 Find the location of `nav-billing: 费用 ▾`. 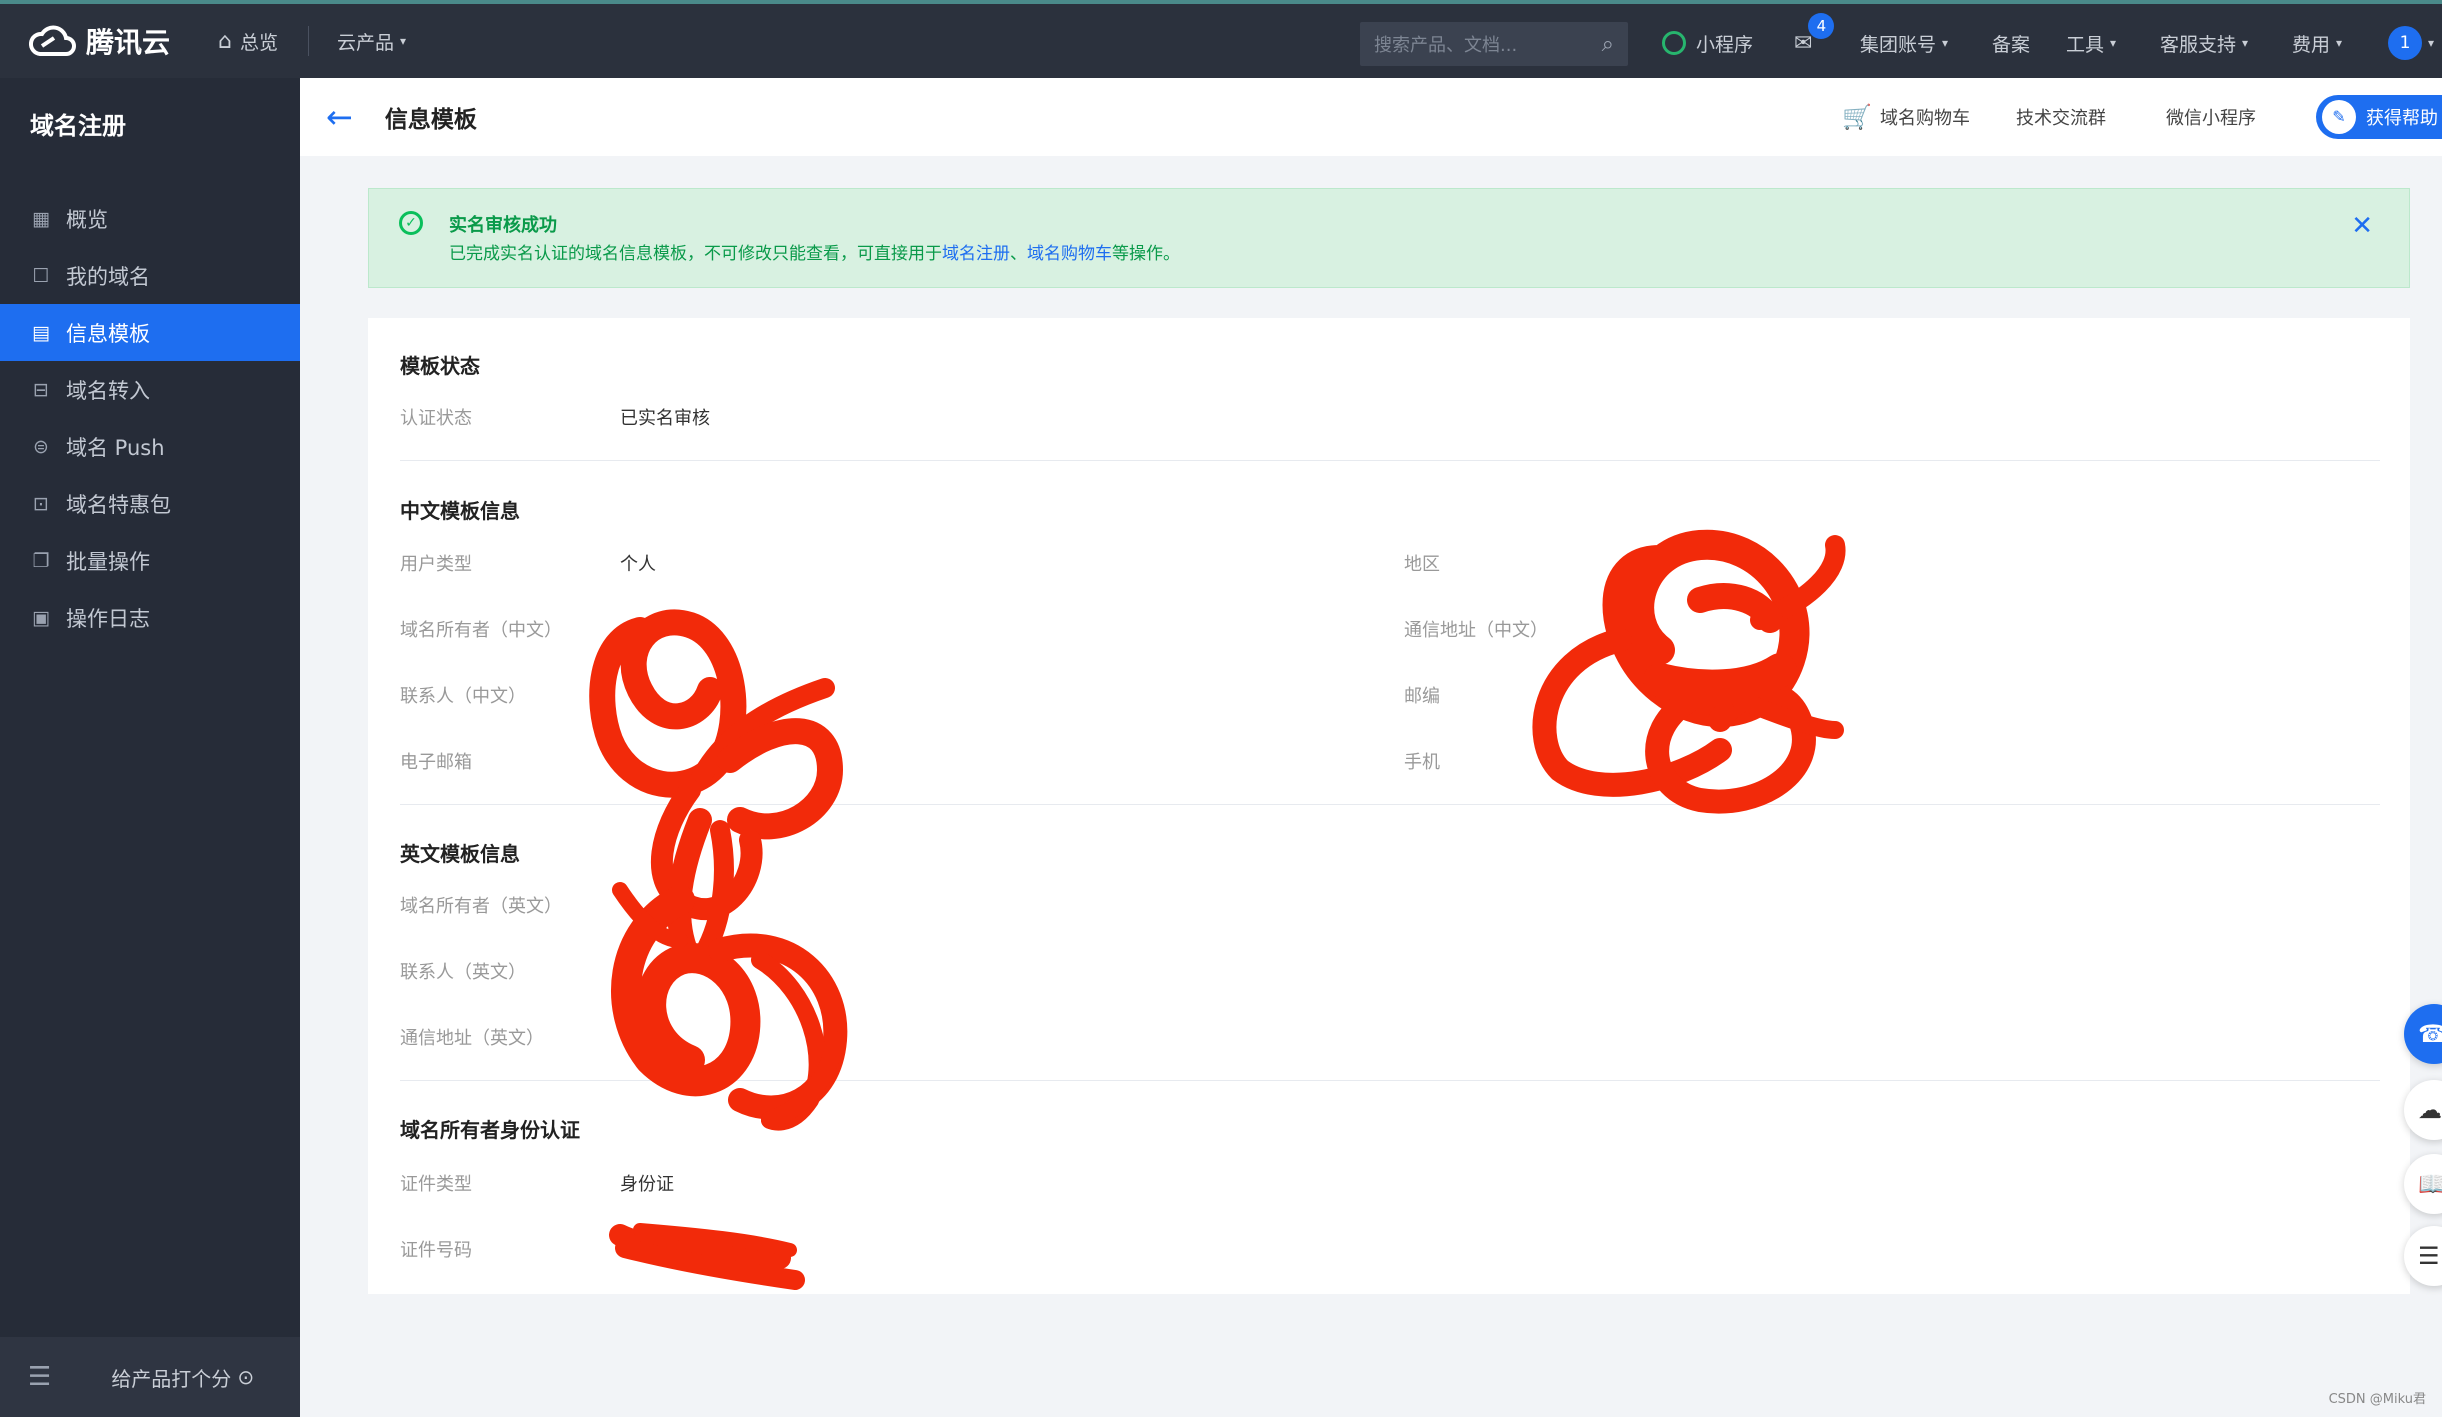

nav-billing: 费用 ▾ is located at coordinates (2317, 43).